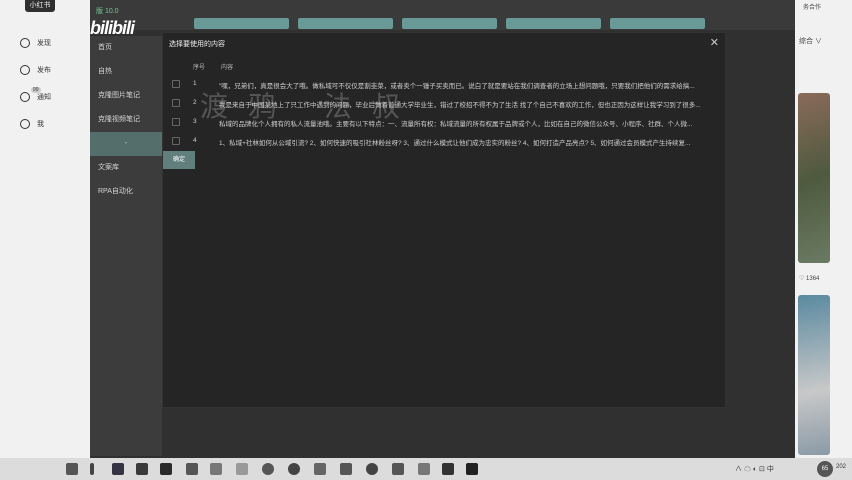 The height and width of the screenshot is (480, 852). I want to click on business-link: 务合作, so click(812, 6).